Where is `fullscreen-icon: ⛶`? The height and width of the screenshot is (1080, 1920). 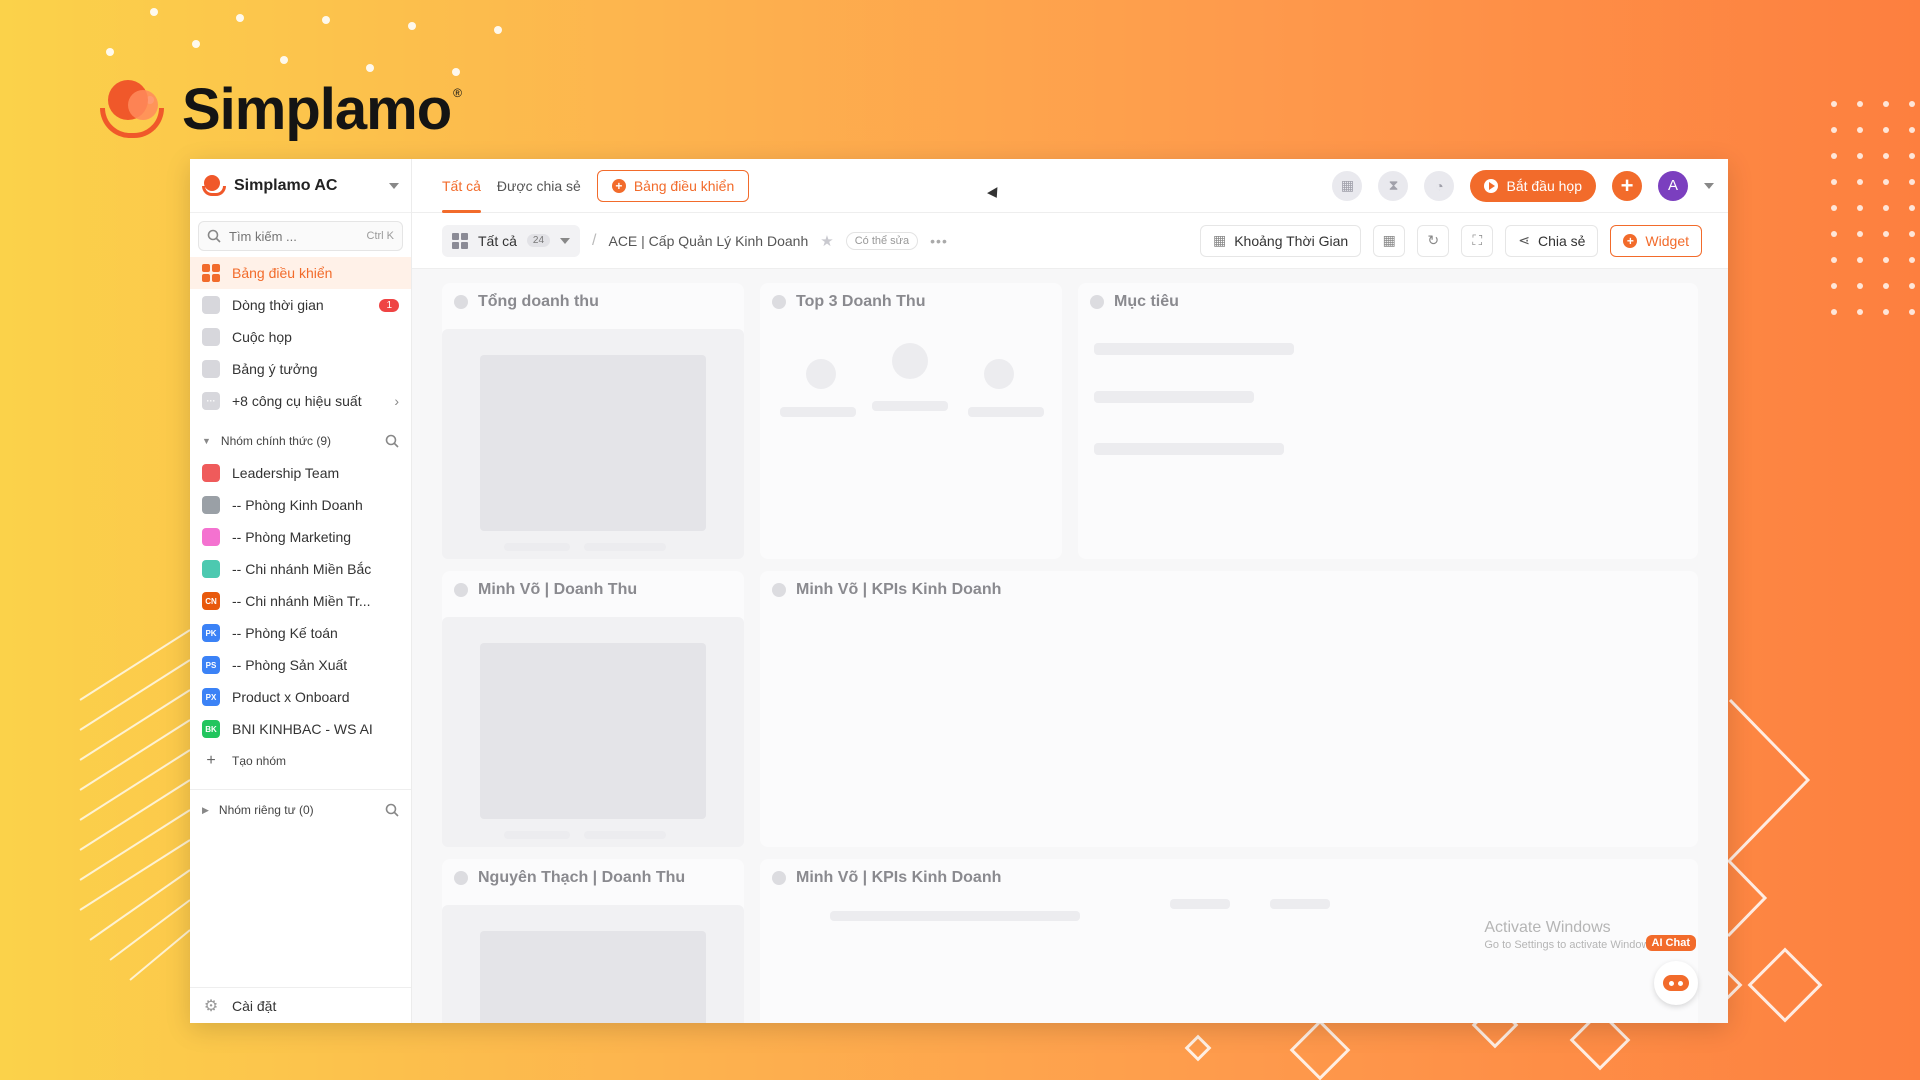
fullscreen-icon: ⛶ is located at coordinates (1477, 240).